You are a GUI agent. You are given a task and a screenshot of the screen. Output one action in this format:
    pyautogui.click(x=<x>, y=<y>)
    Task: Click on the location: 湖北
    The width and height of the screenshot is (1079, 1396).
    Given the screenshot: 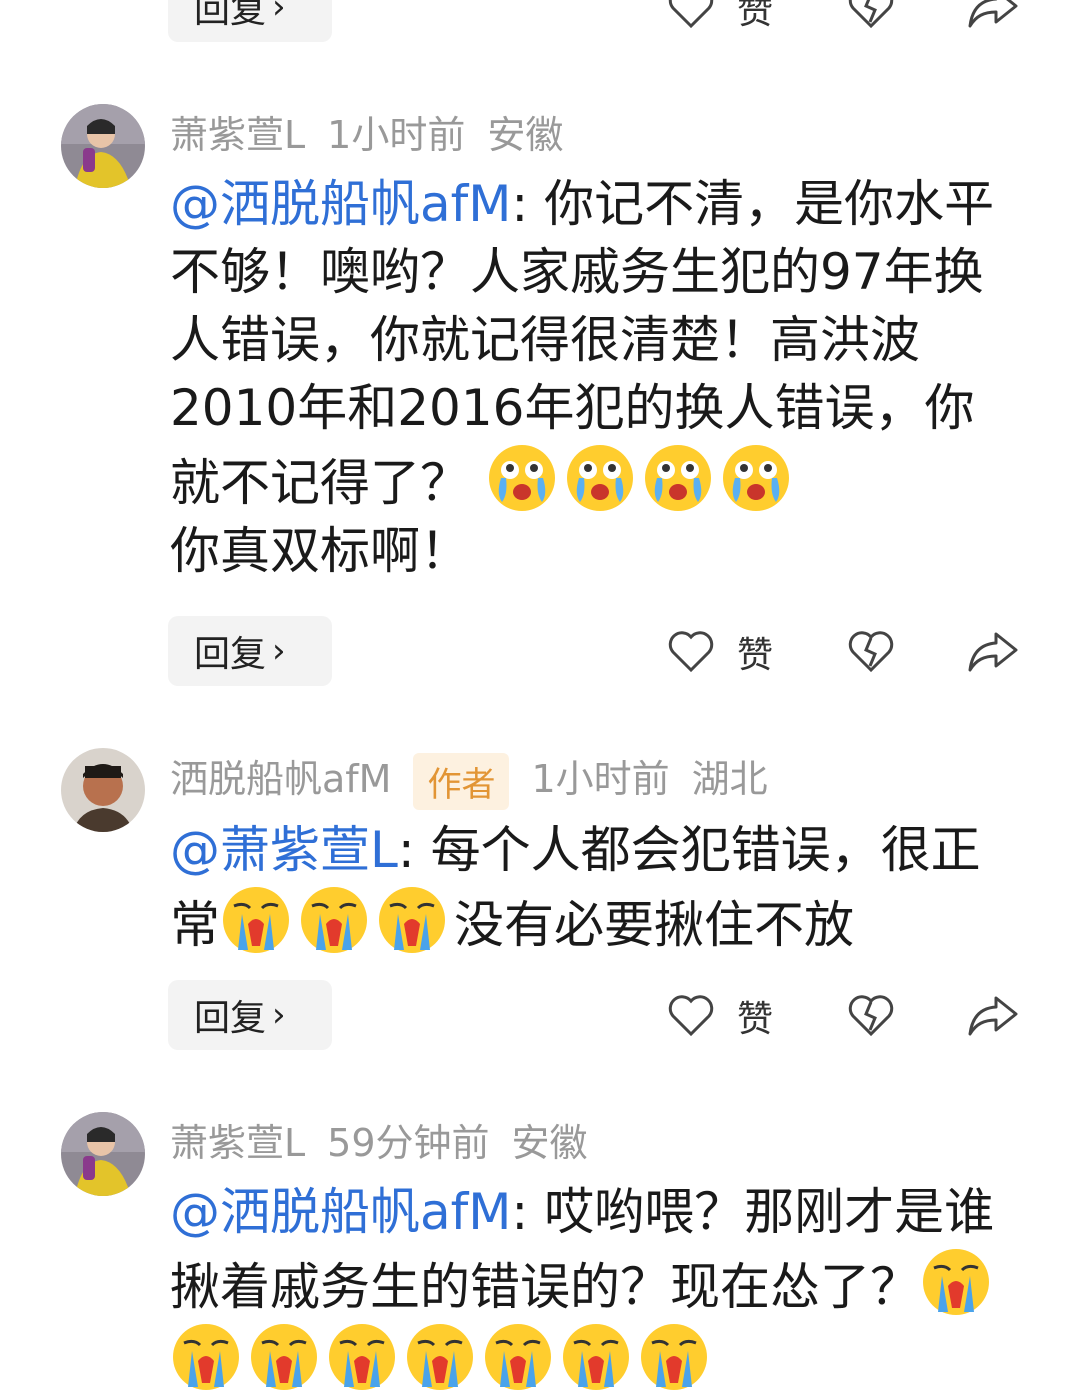 What is the action you would take?
    pyautogui.click(x=729, y=779)
    